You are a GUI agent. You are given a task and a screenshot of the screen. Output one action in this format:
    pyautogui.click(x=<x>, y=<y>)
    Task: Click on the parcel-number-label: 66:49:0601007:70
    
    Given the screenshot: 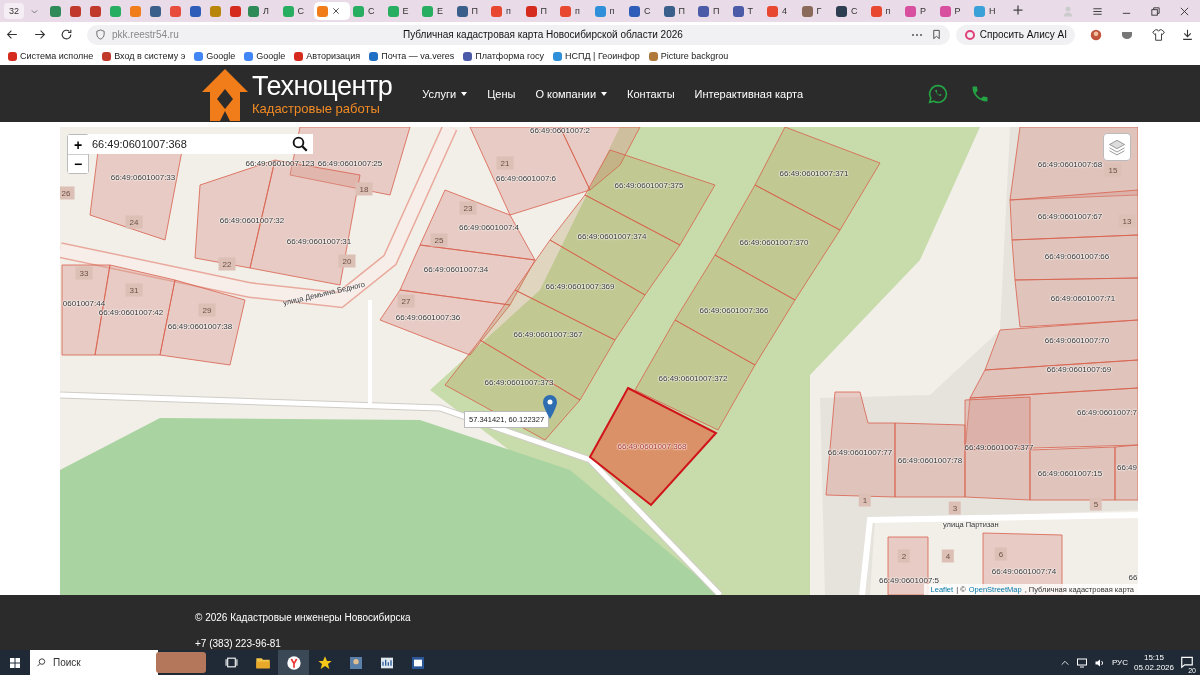 What is the action you would take?
    pyautogui.click(x=1077, y=340)
    